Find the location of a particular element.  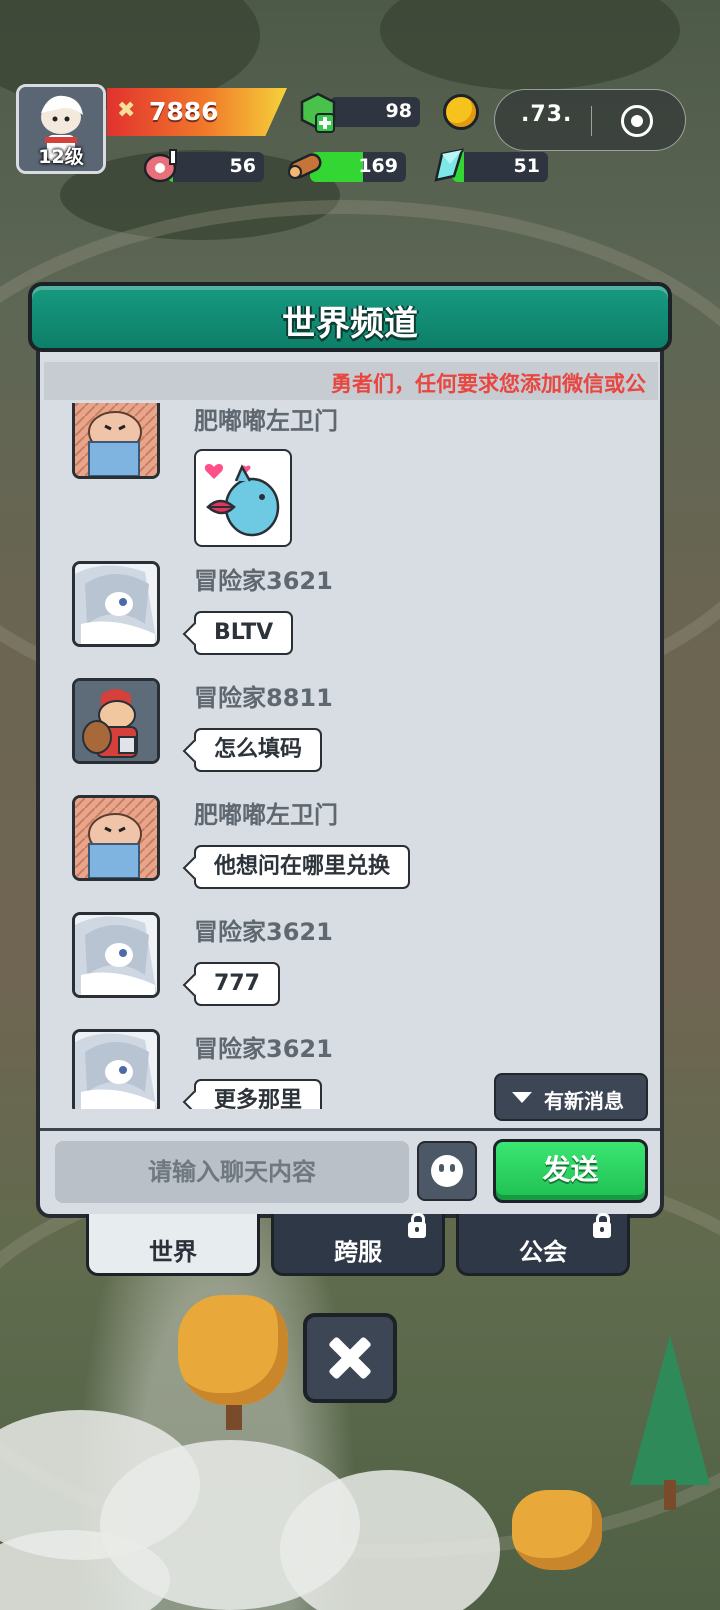

message-bubble: 怎么填码 is located at coordinates (258, 750).